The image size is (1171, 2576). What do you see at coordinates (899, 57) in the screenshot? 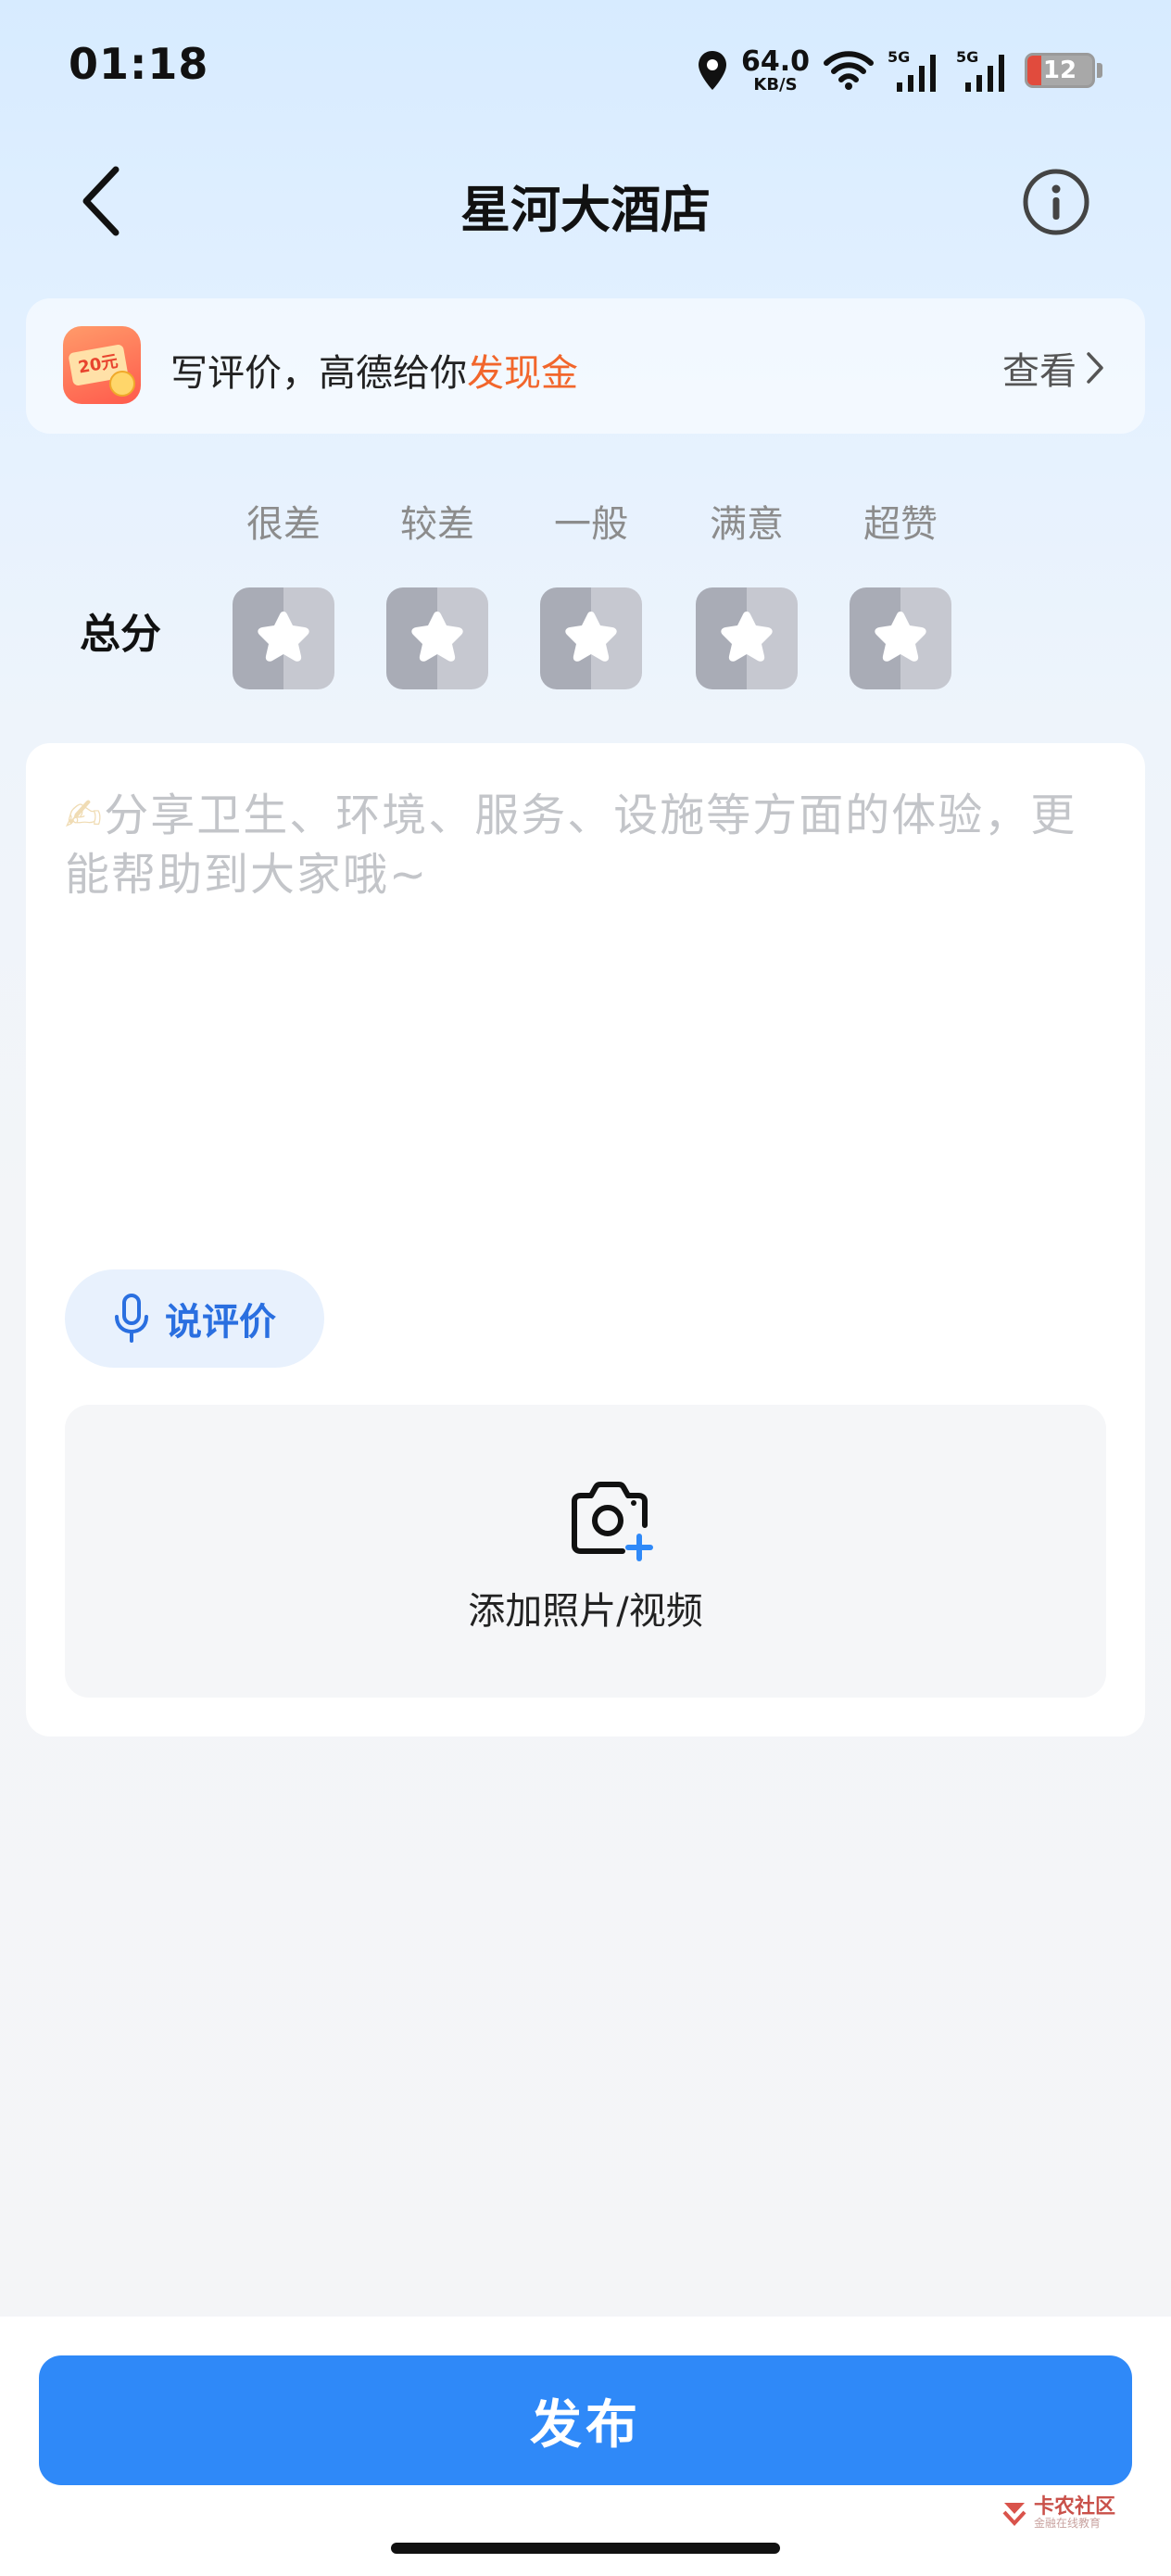
I see `network-label-1: 5G` at bounding box center [899, 57].